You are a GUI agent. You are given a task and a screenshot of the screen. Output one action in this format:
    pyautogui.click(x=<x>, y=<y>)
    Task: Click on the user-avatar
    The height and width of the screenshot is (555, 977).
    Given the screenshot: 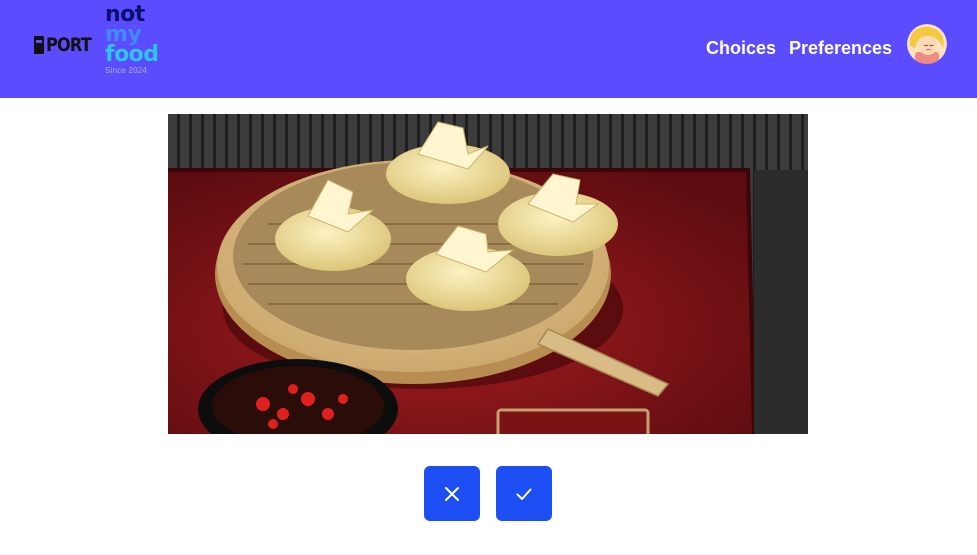 What is the action you would take?
    pyautogui.click(x=927, y=44)
    